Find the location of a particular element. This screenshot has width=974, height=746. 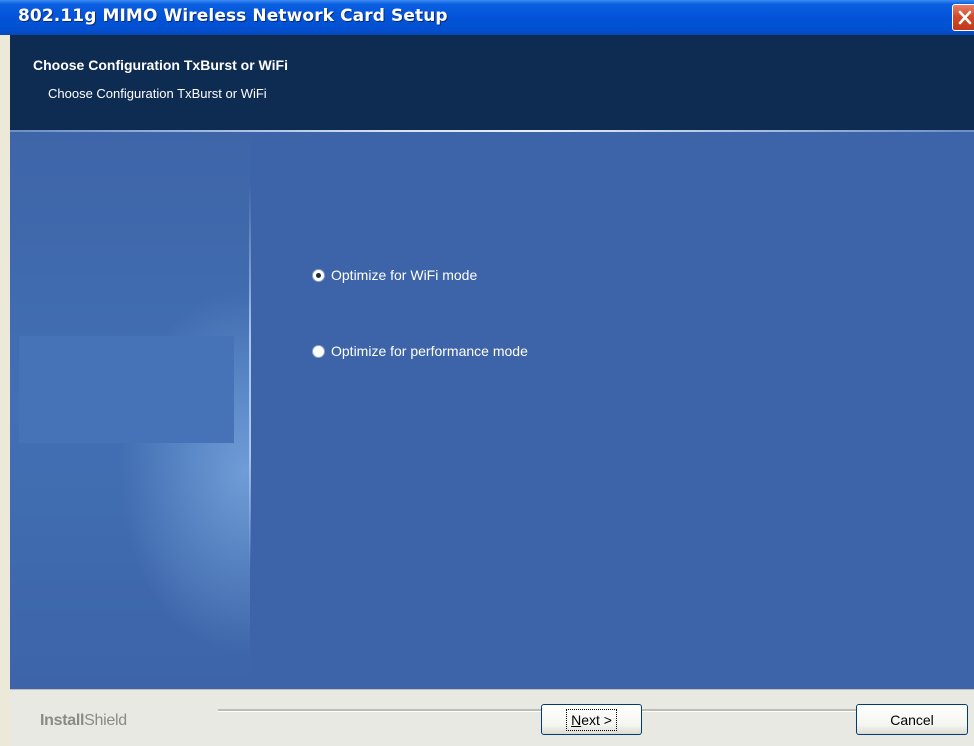

window-title: 802.11g MIMO Wireless Network Card Setup is located at coordinates (233, 16).